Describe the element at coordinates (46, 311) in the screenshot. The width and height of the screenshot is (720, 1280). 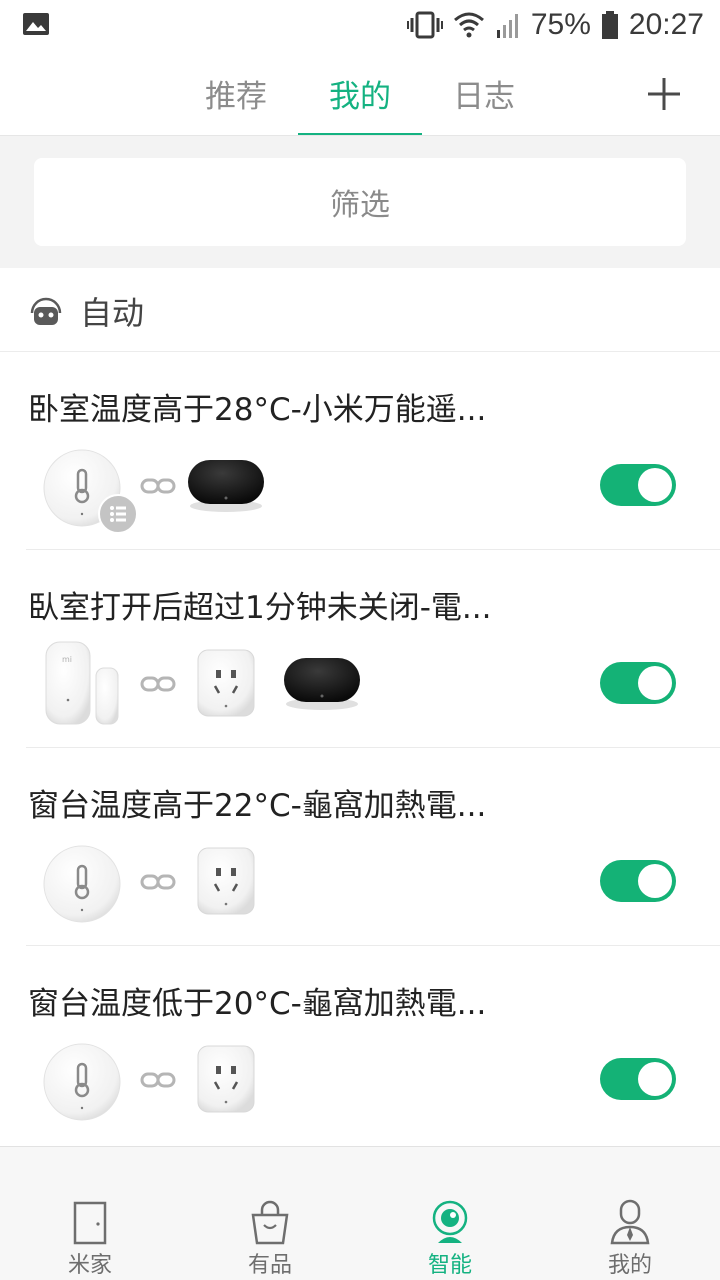
I see `robot-icon` at that location.